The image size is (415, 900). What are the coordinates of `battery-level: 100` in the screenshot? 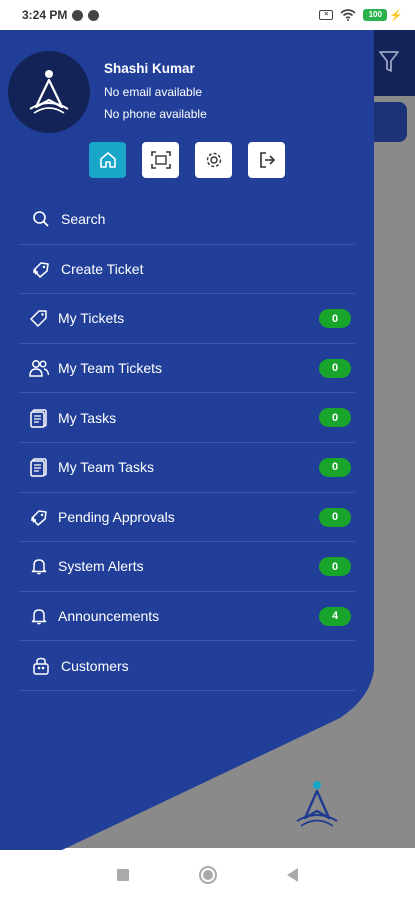 It's located at (375, 15).